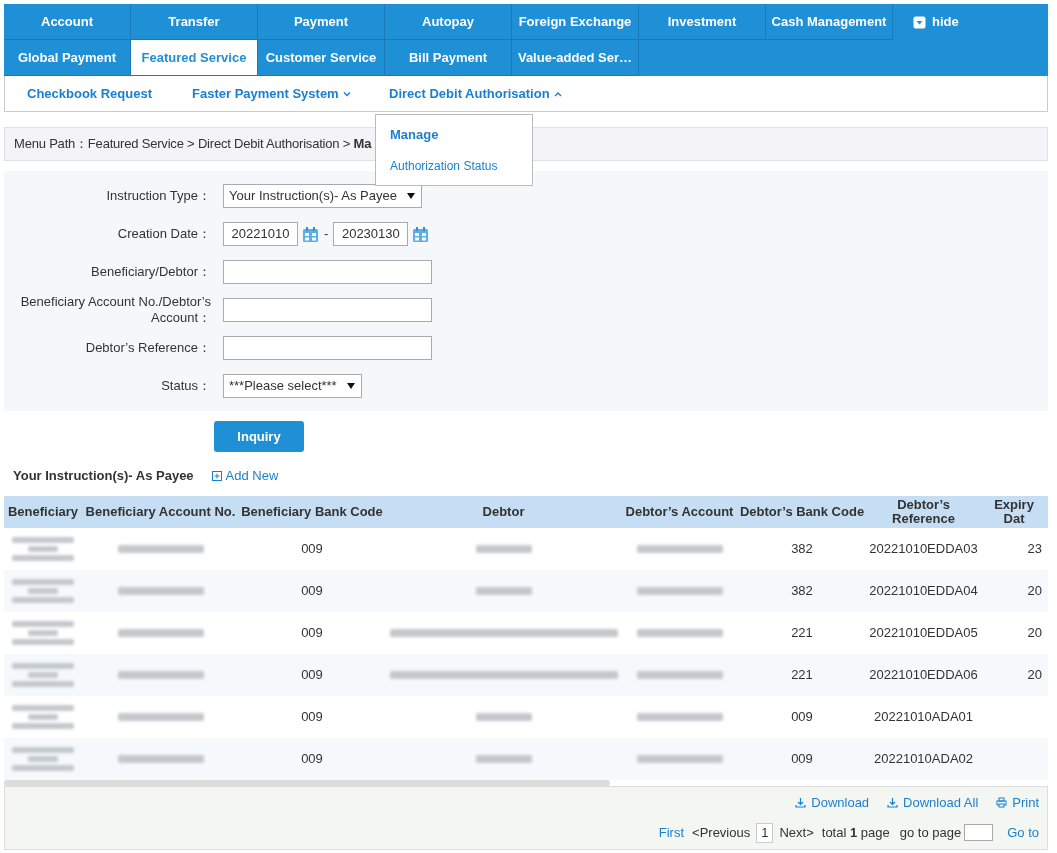 This screenshot has width=1057, height=853. Describe the element at coordinates (796, 832) in the screenshot. I see `next-link: Next>` at that location.